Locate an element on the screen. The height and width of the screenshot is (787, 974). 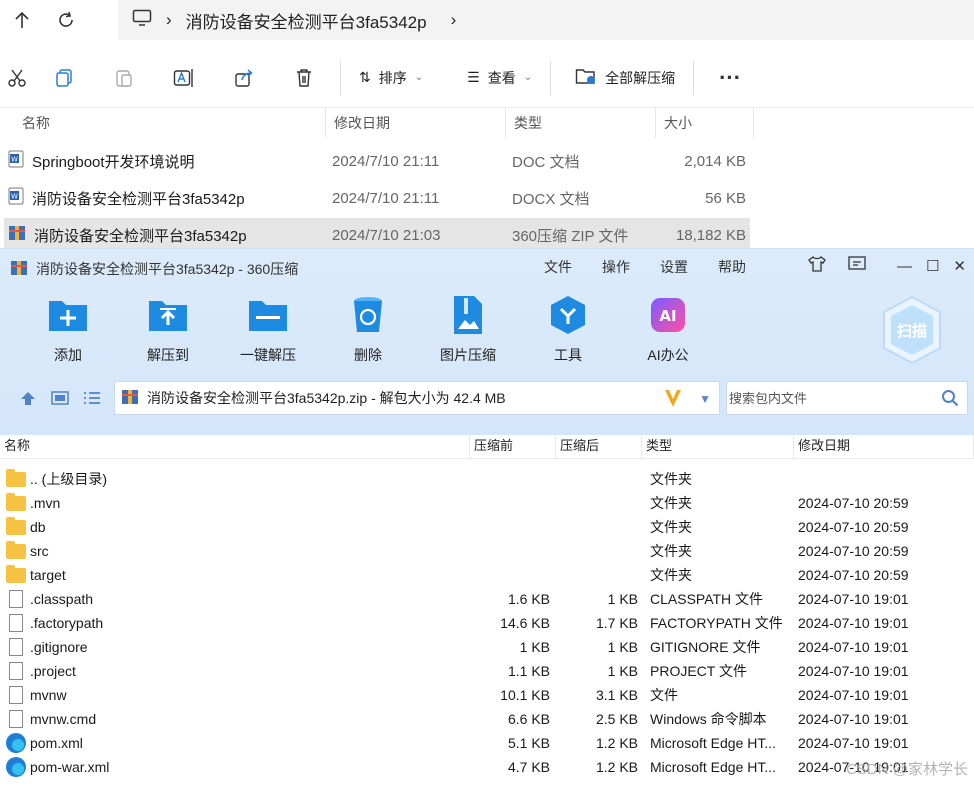
up-level-icon is located at coordinates (28, 398).